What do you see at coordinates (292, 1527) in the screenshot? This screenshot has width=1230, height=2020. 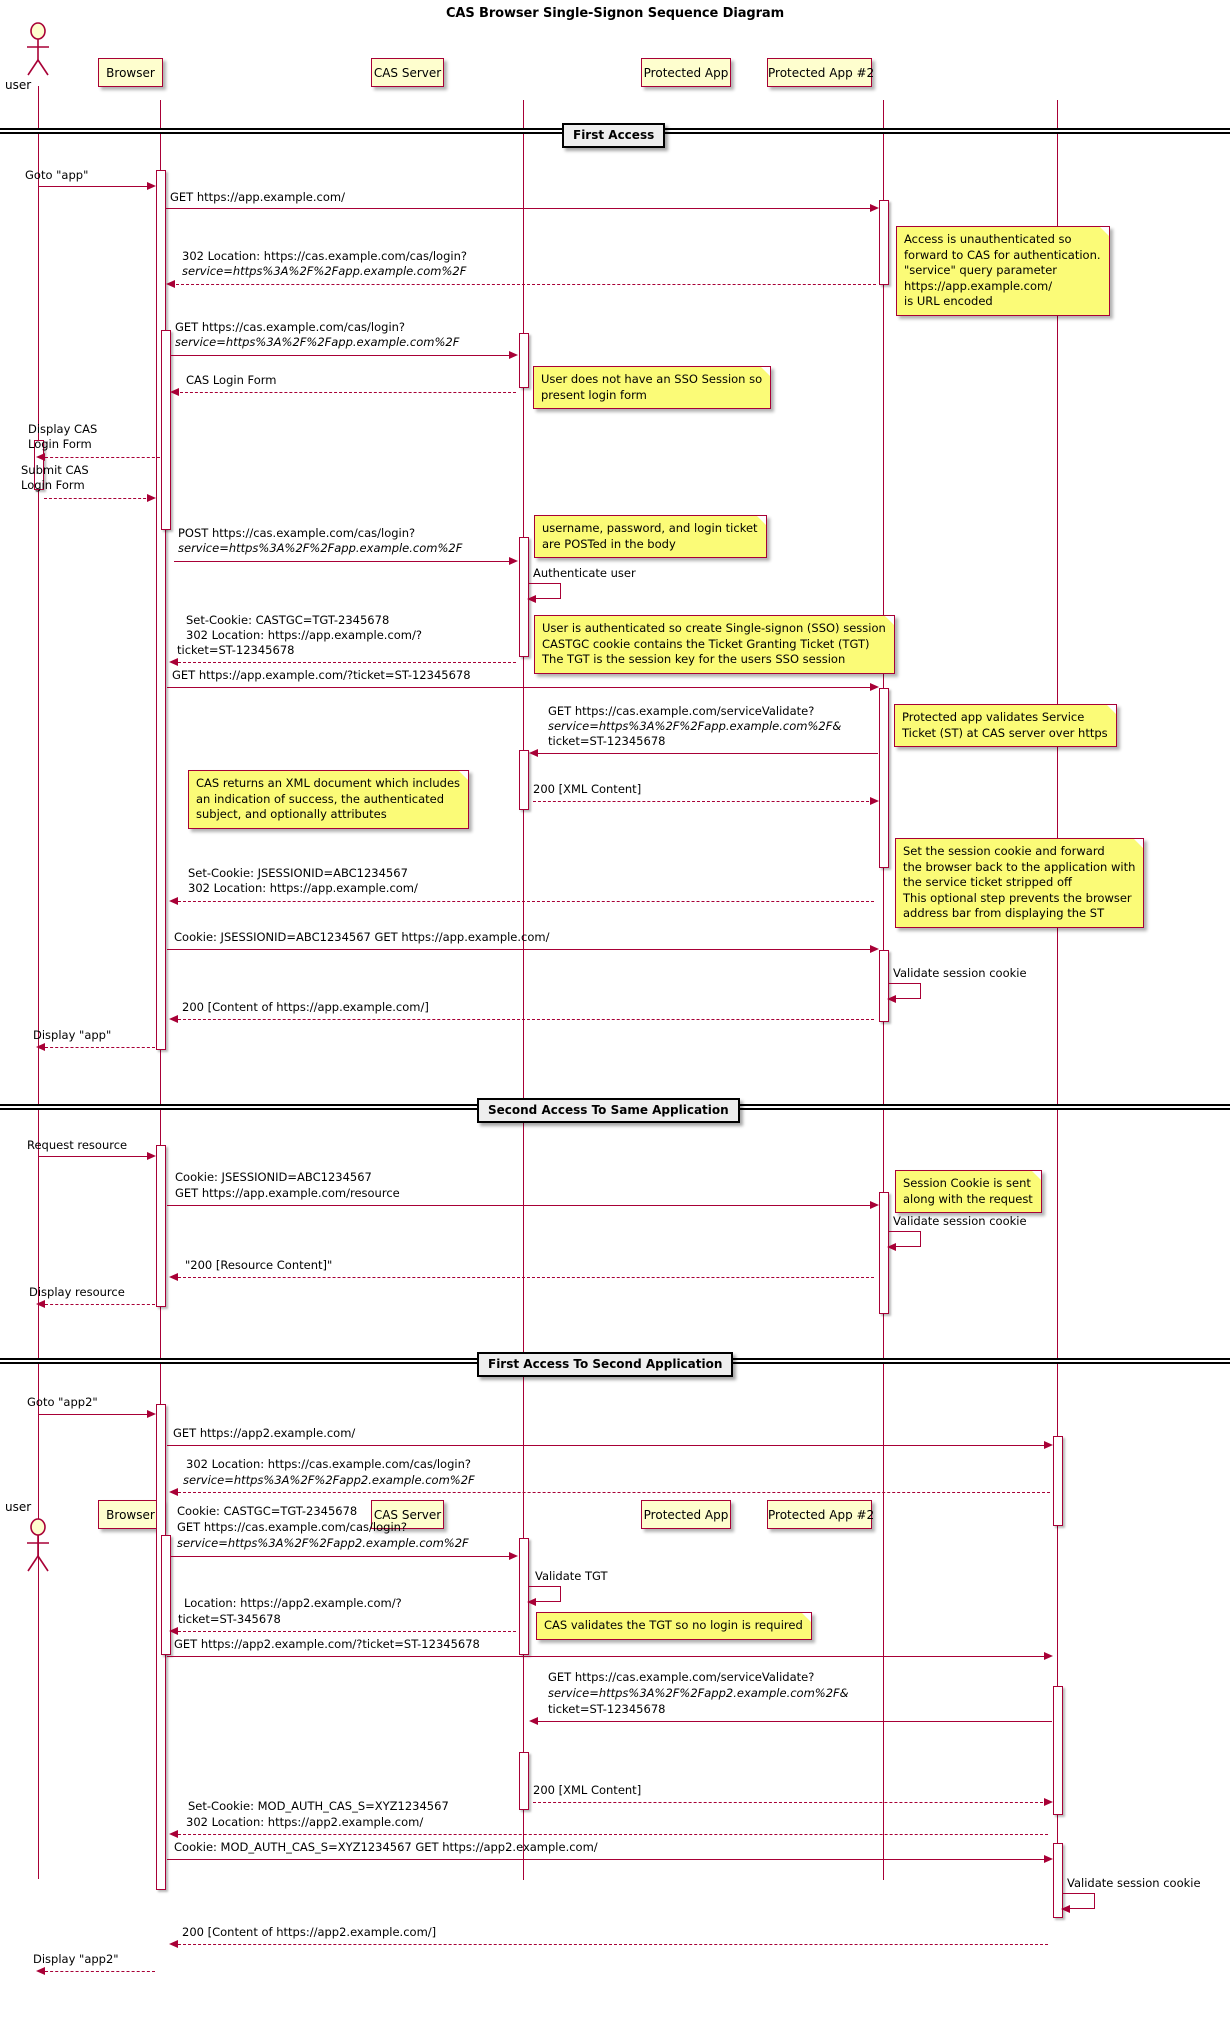 I see `msg-label-m27-l2: GET https://cas.example.com/cas/login?` at bounding box center [292, 1527].